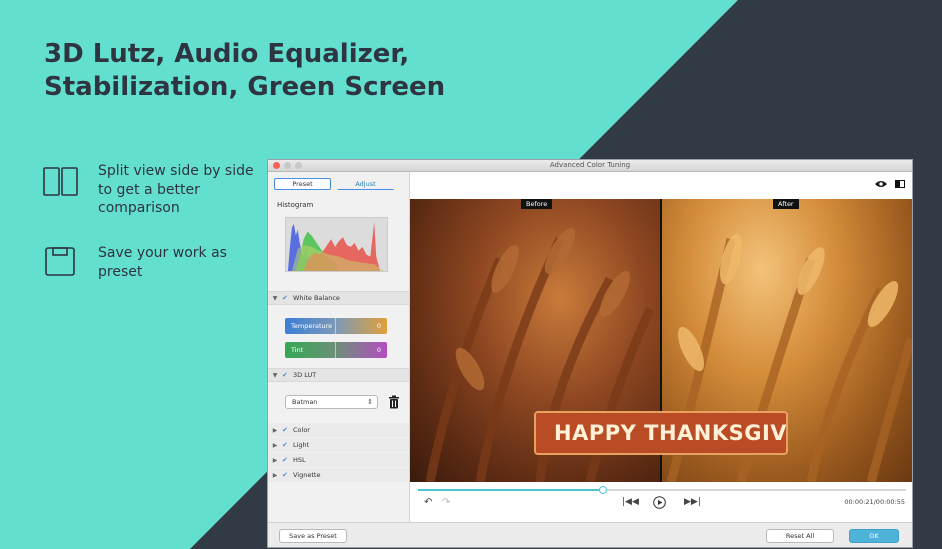 This screenshot has height=549, width=942. I want to click on tab-preset: Preset, so click(302, 184).